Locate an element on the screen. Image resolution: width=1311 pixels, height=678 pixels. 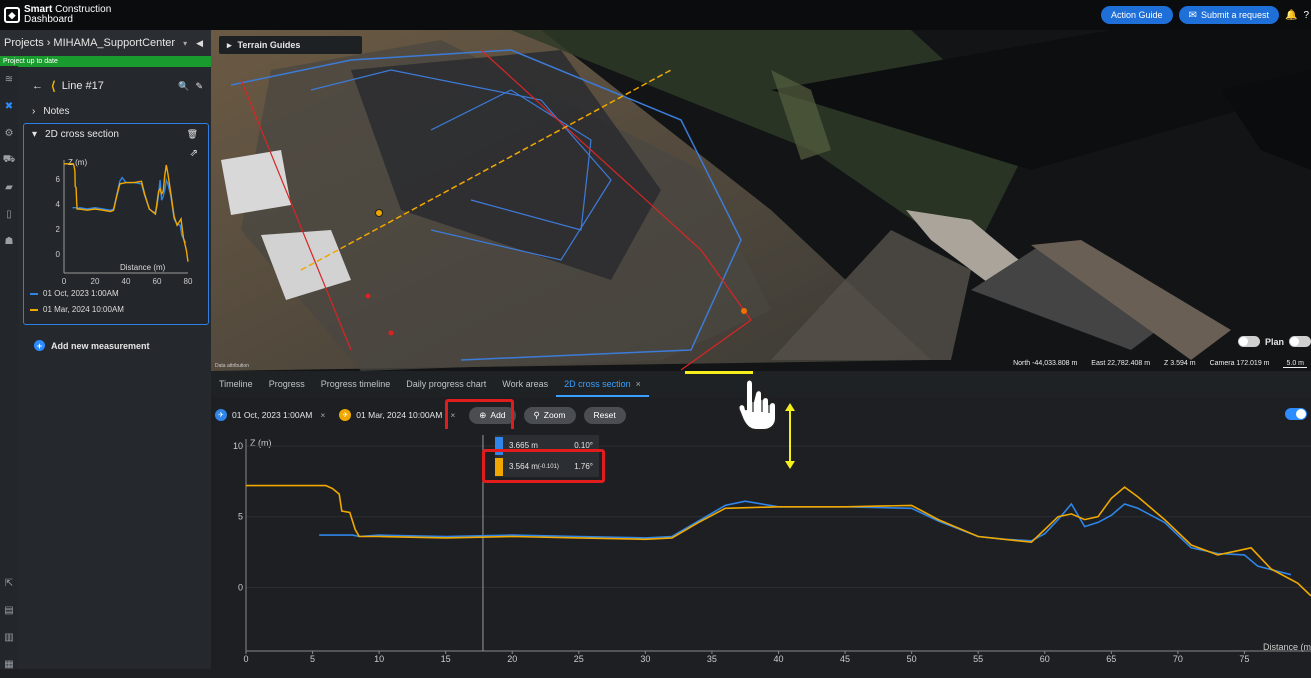
layers-icon: ≋ is located at coordinates (9, 79).